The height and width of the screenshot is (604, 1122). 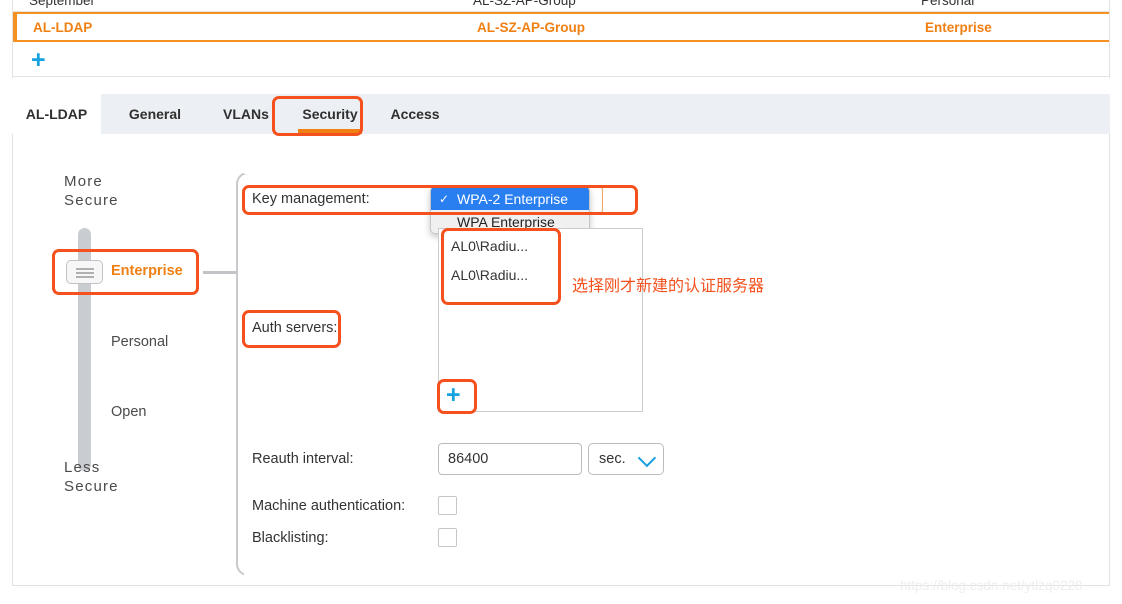 I want to click on dropdown-option-label: WPA-2 Enterprise, so click(x=512, y=198).